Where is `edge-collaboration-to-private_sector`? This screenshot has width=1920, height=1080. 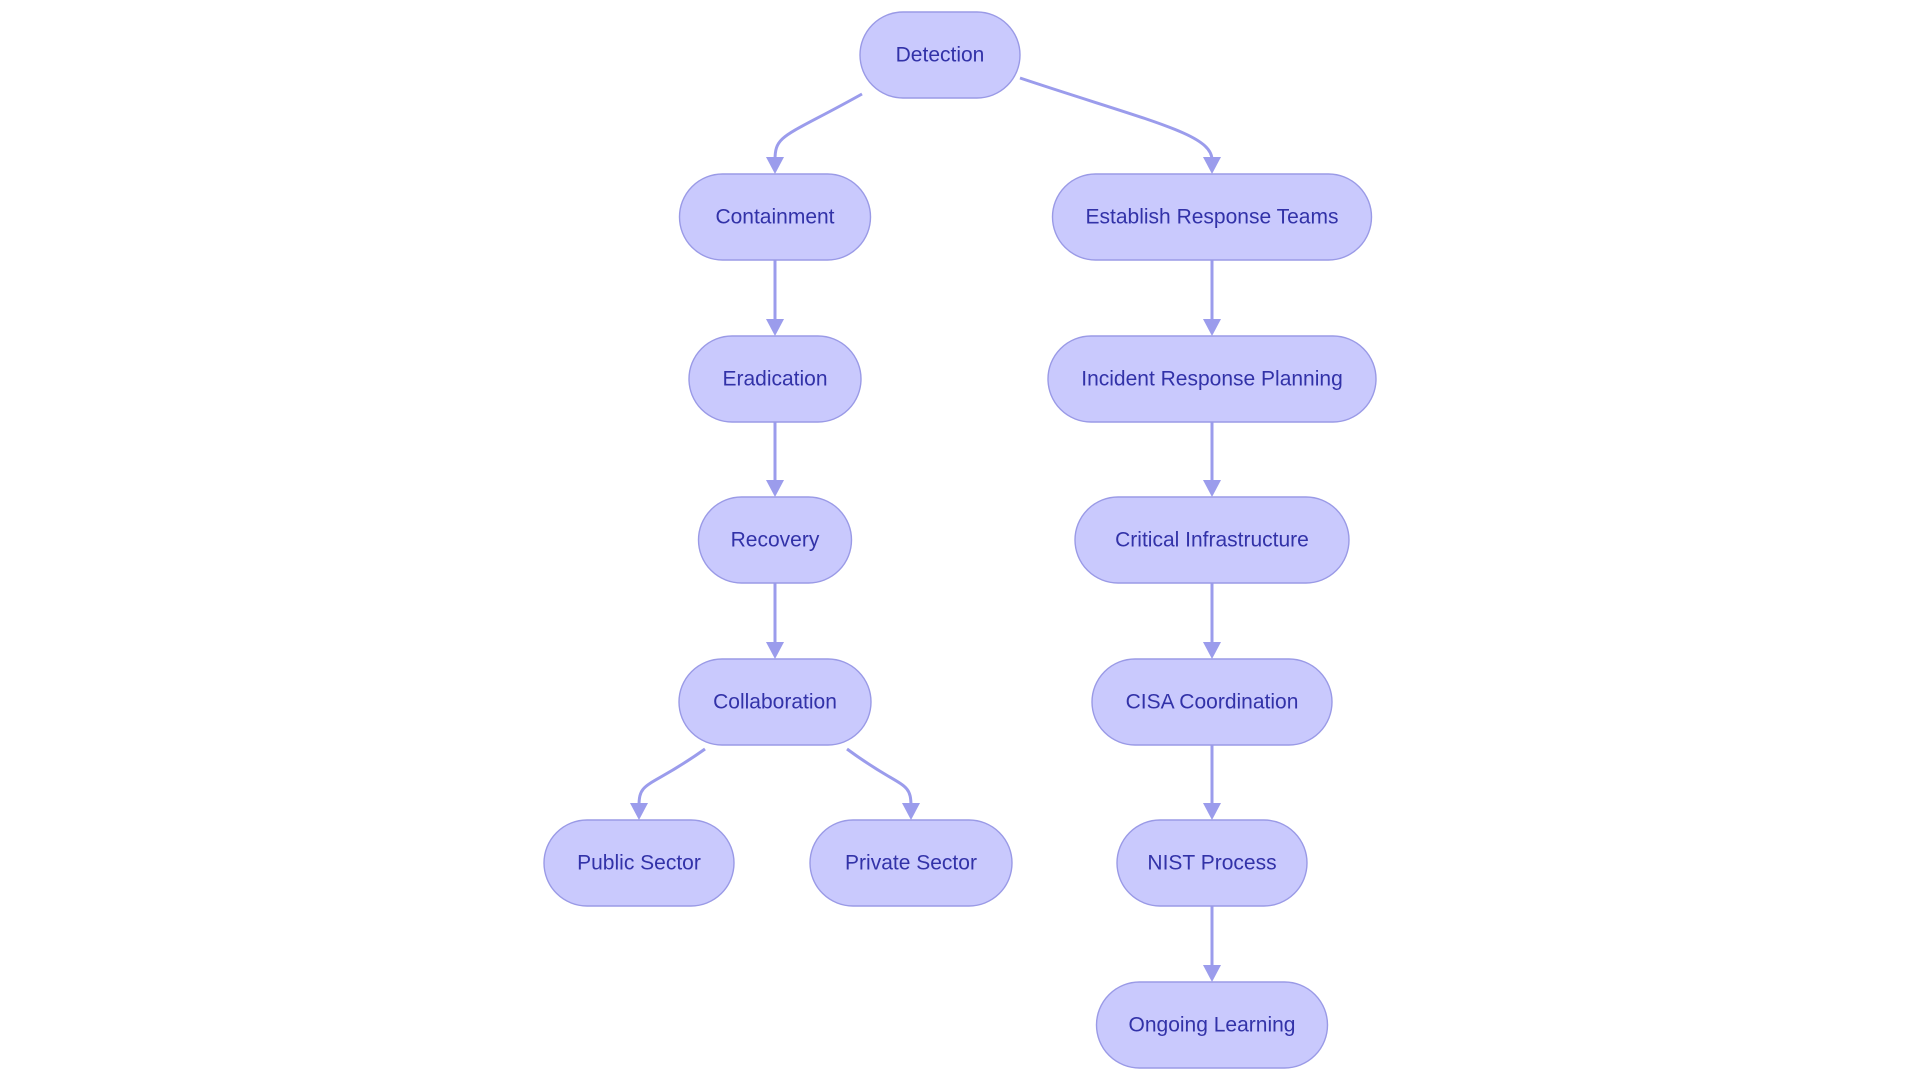
edge-collaboration-to-private_sector is located at coordinates (883, 783).